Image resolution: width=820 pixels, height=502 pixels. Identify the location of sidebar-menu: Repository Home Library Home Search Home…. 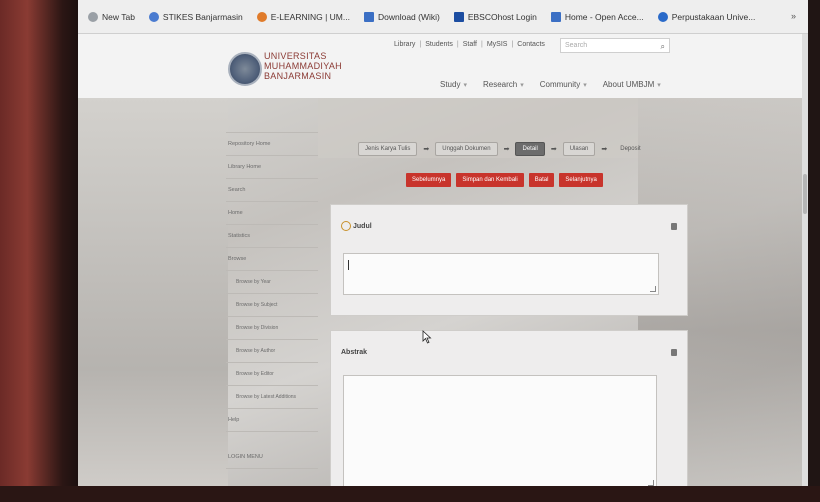
(272, 307).